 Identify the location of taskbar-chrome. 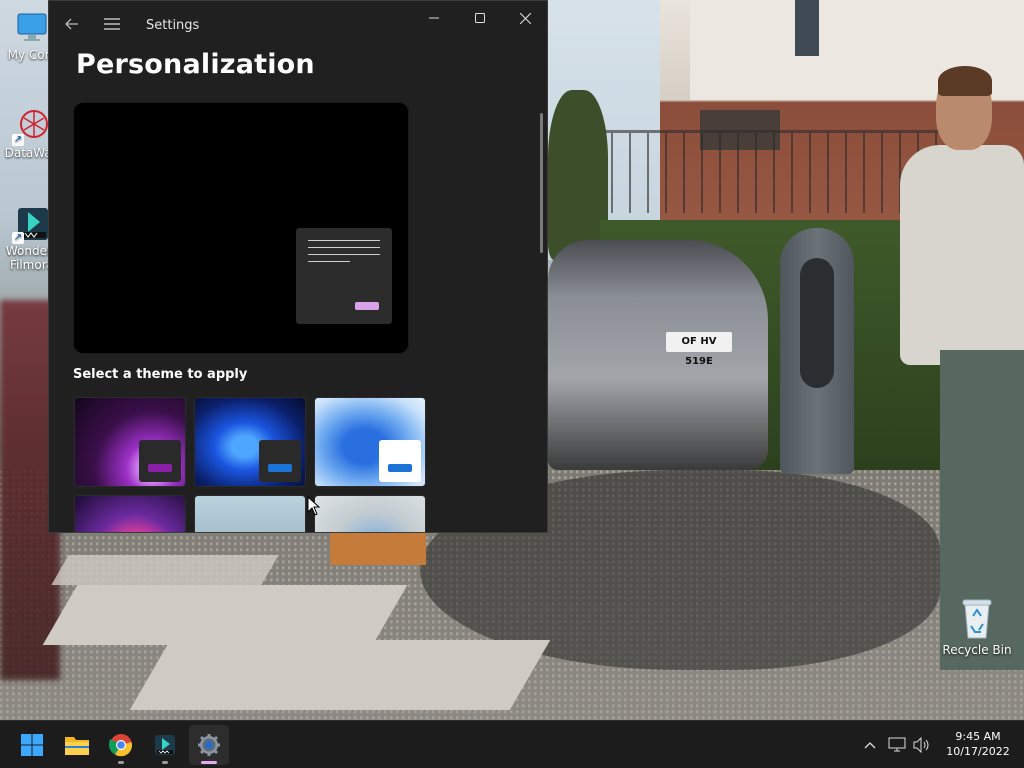
(121, 745).